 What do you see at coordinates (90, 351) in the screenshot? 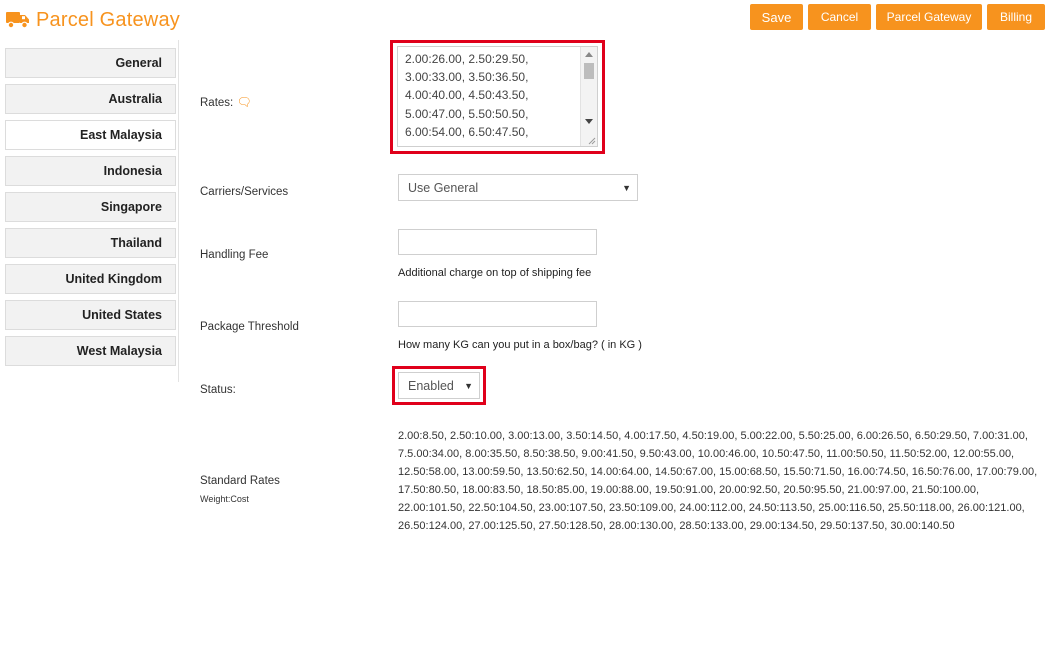
I see `sidebar-item-west-malaysia: West Malaysia` at bounding box center [90, 351].